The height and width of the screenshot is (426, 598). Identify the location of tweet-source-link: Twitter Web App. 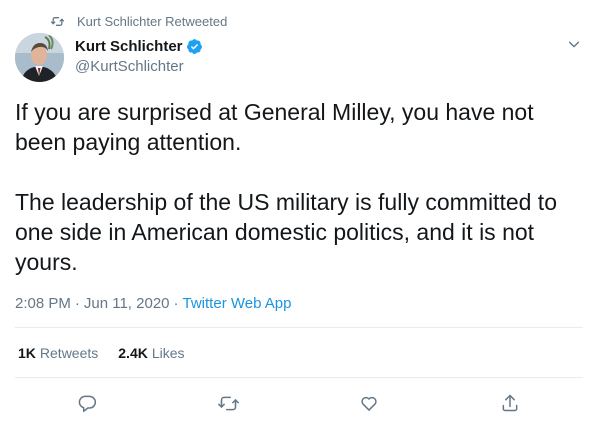
(237, 303).